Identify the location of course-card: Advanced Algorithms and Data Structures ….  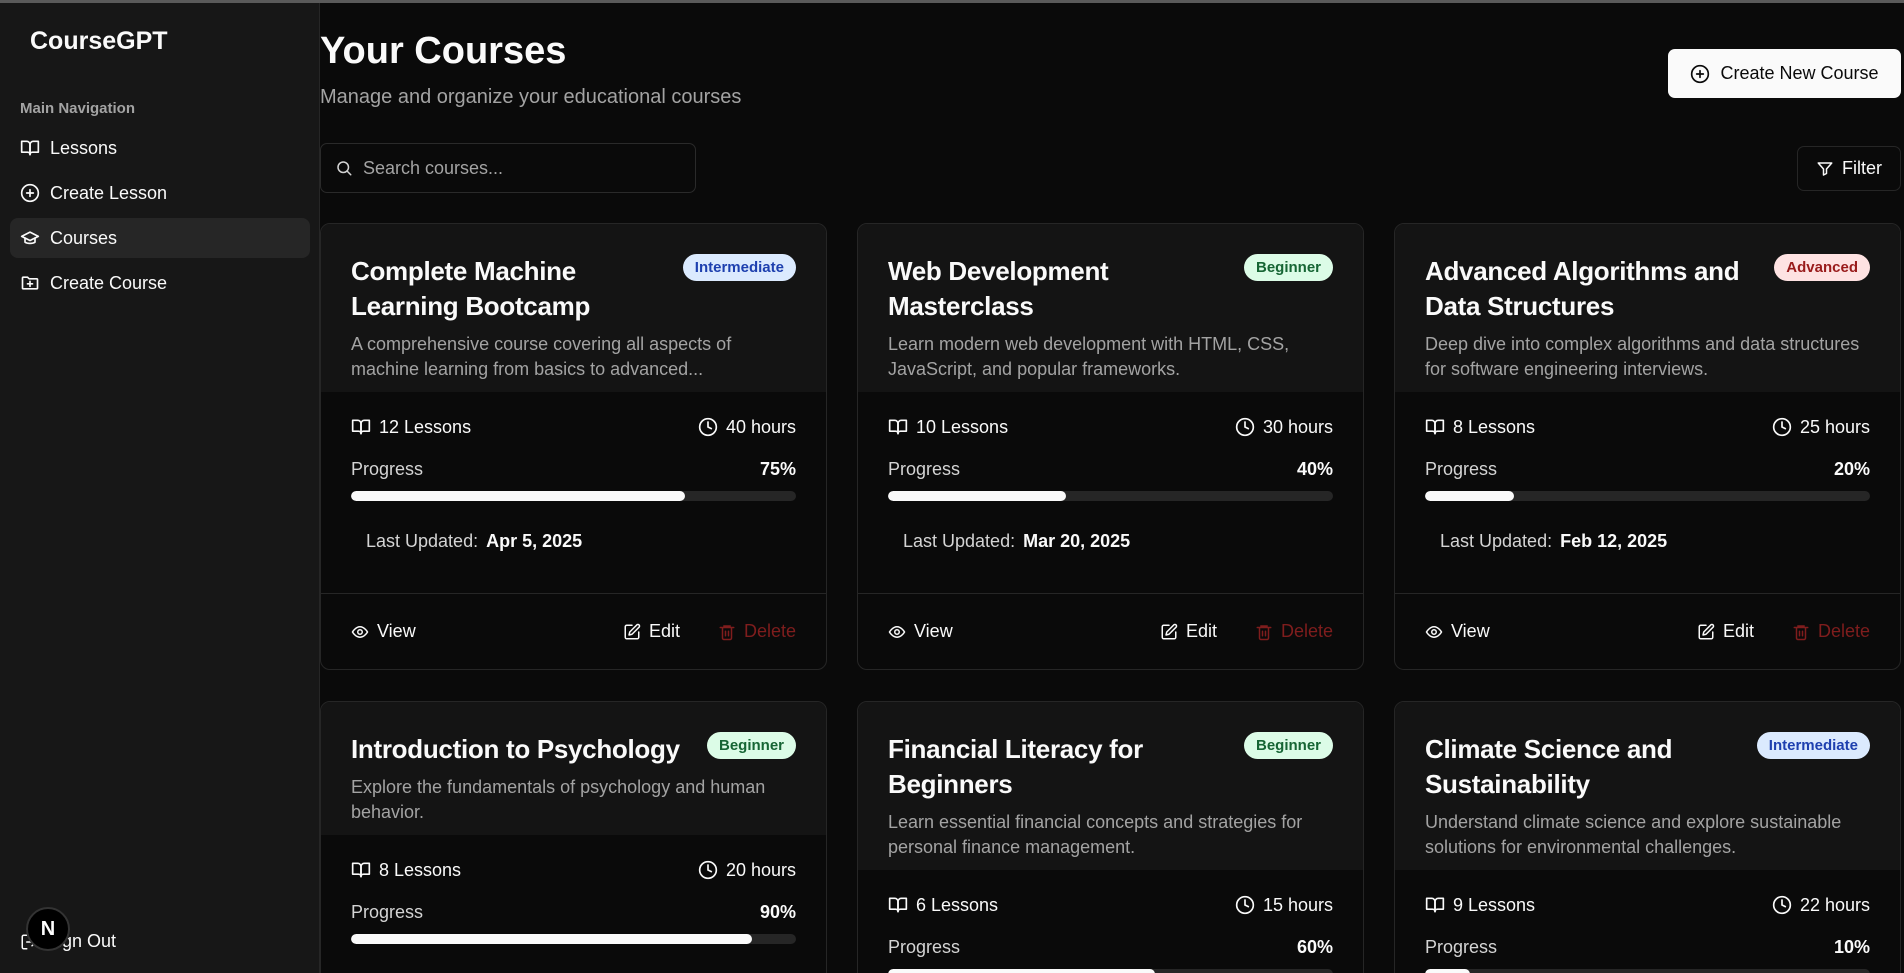
(1647, 446).